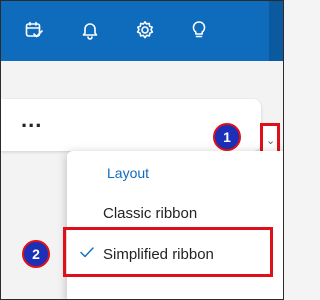 This screenshot has height=300, width=320. Describe the element at coordinates (150, 213) in the screenshot. I see `menu-item-classic-ribbon: Classic ribbon` at that location.